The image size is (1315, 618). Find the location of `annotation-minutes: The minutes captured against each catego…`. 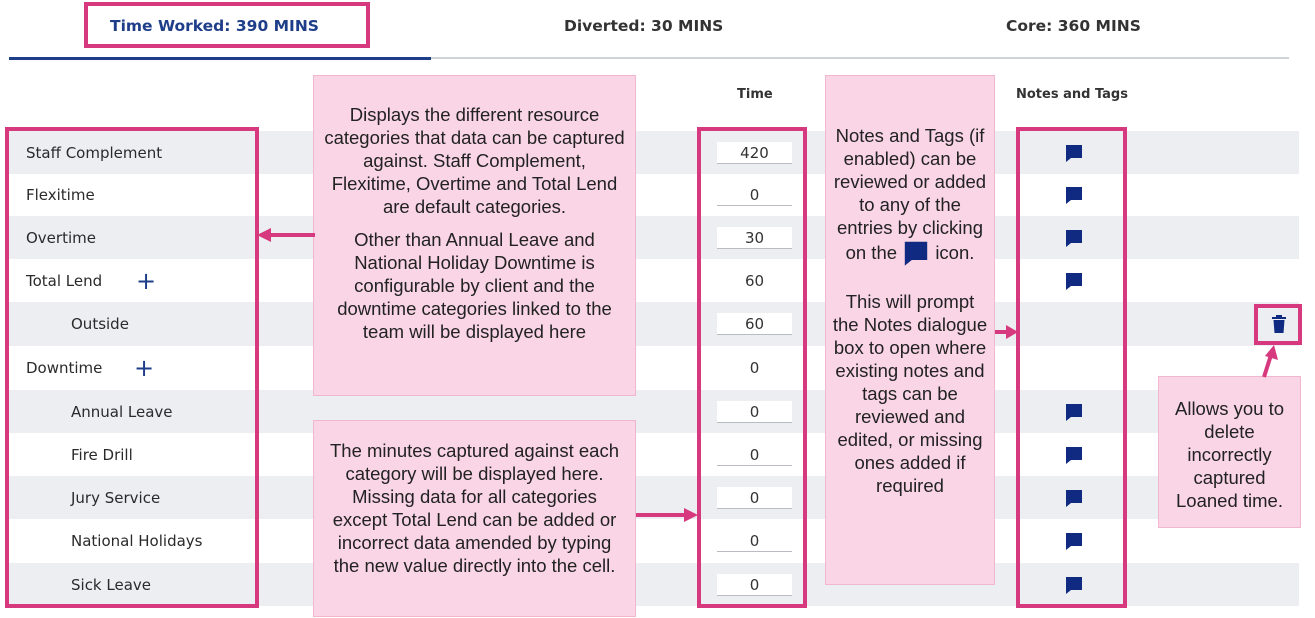

annotation-minutes: The minutes captured against each catego… is located at coordinates (474, 518).